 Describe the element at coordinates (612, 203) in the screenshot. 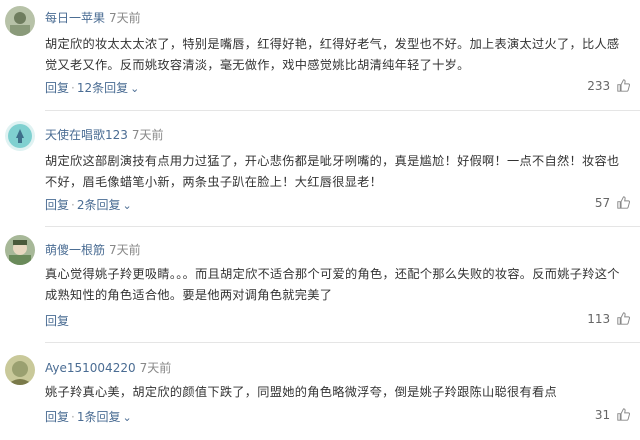

I see `like-button: 57` at that location.